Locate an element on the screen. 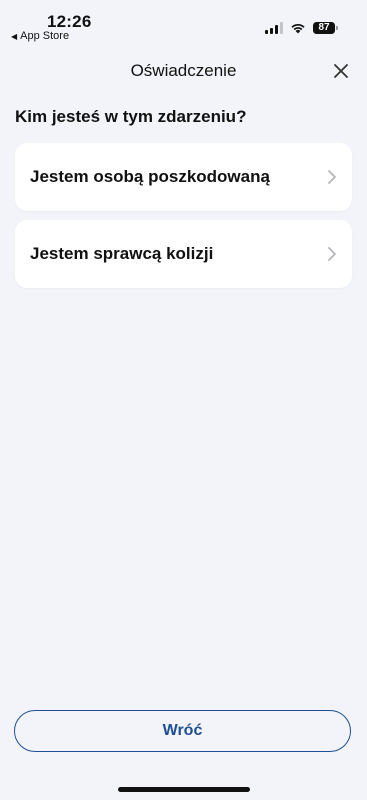 Image resolution: width=367 pixels, height=800 pixels. page-title: Oświadczenie is located at coordinates (183, 70).